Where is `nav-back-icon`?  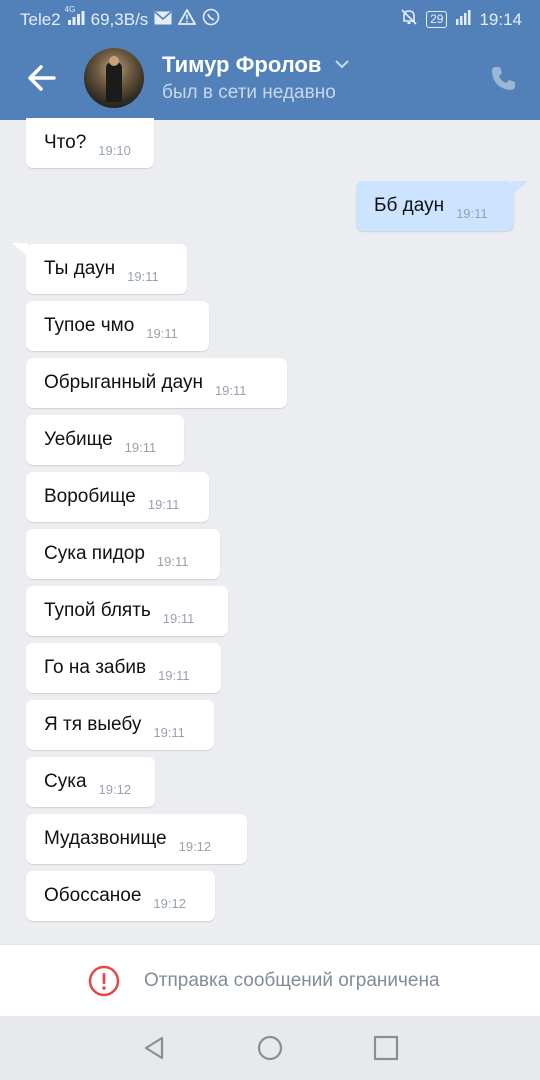
nav-back-icon is located at coordinates (154, 1048).